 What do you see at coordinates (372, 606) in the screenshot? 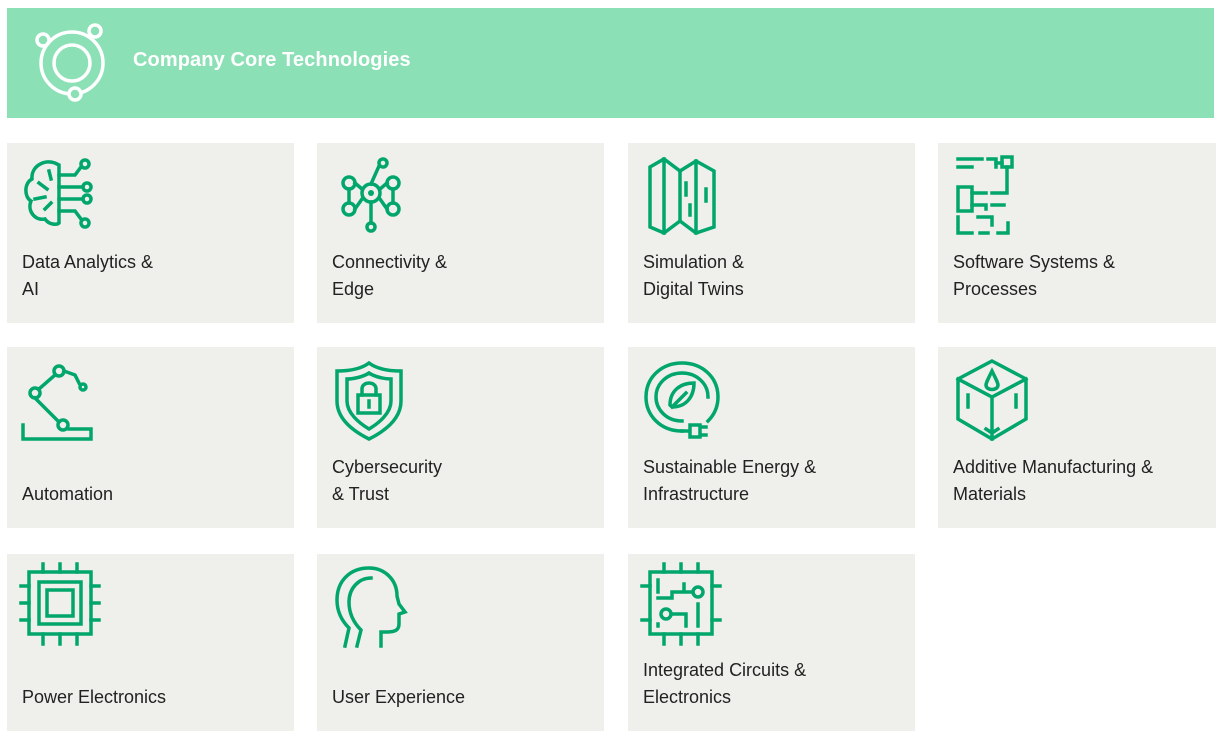
I see `human-head-icon` at bounding box center [372, 606].